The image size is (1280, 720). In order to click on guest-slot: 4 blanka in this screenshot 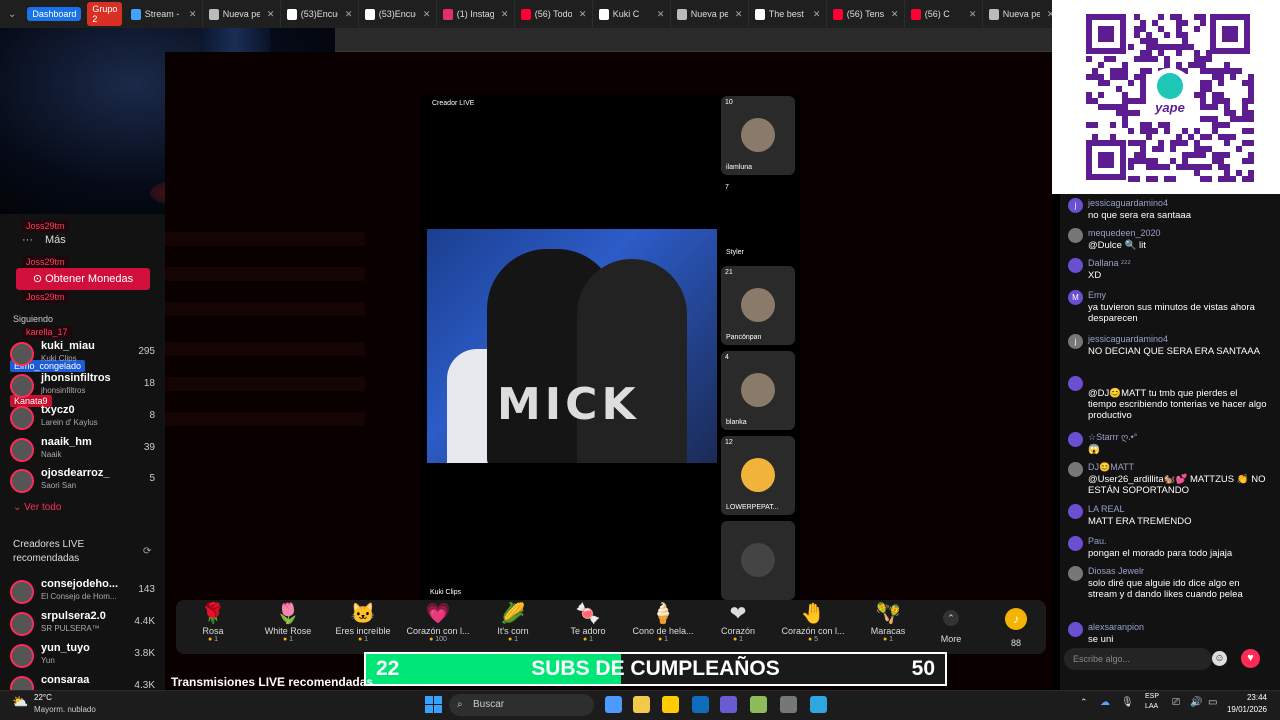, I will do `click(758, 390)`.